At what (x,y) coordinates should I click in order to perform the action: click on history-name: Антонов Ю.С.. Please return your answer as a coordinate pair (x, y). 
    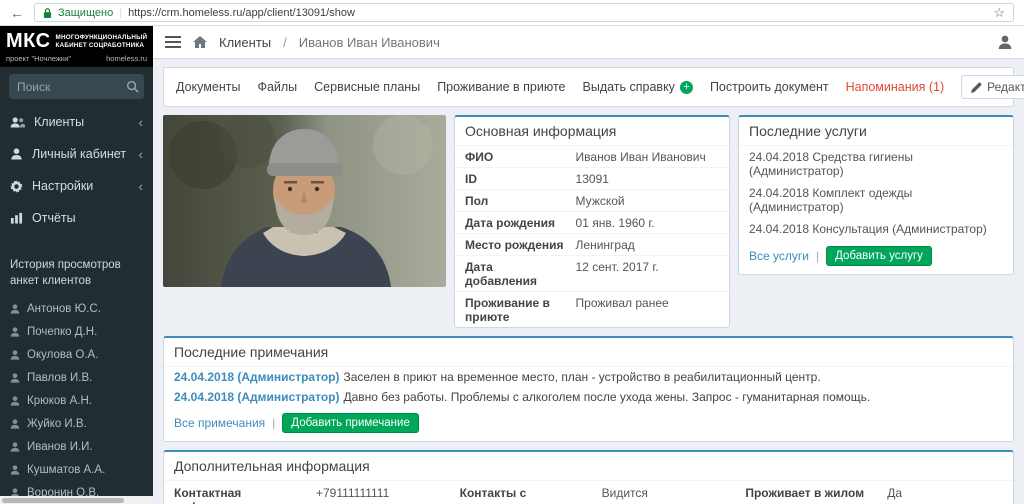
    Looking at the image, I should click on (64, 308).